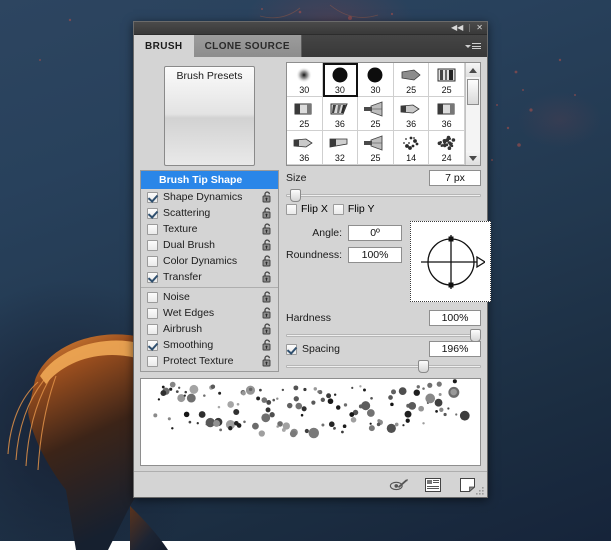 Image resolution: width=611 pixels, height=550 pixels. What do you see at coordinates (338, 209) in the screenshot?
I see `flip-y-checkbox` at bounding box center [338, 209].